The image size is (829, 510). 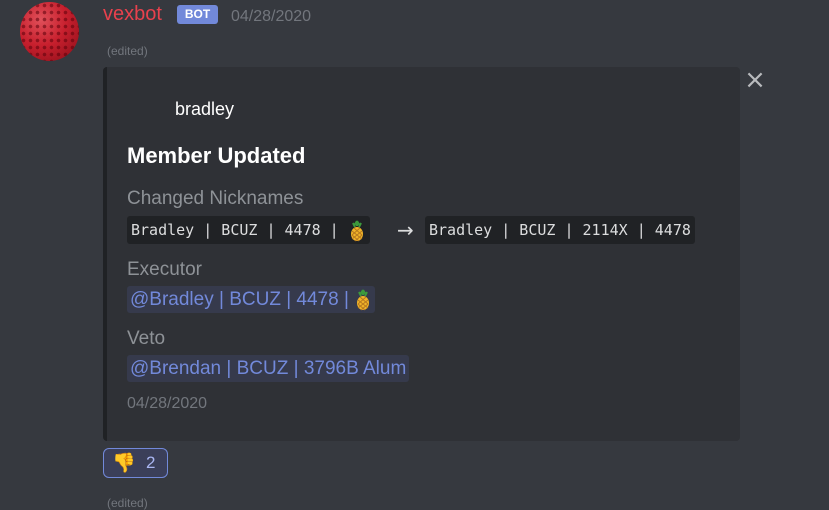 What do you see at coordinates (239, 230) in the screenshot?
I see `old-nickname-text: Bradley | BCUZ | 4478 |` at bounding box center [239, 230].